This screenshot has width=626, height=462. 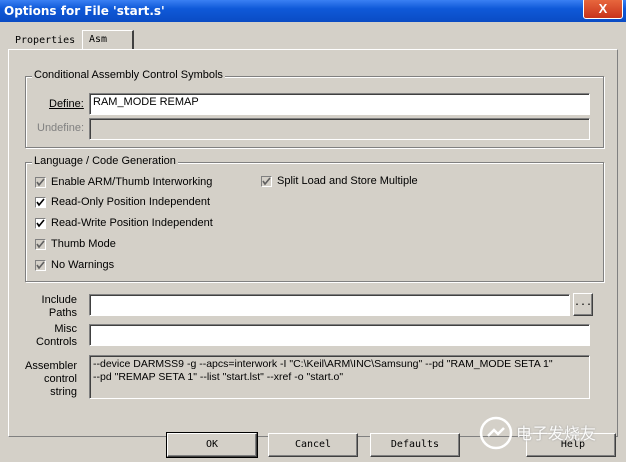 I want to click on watermark-text: 电子发烧友, so click(x=556, y=434).